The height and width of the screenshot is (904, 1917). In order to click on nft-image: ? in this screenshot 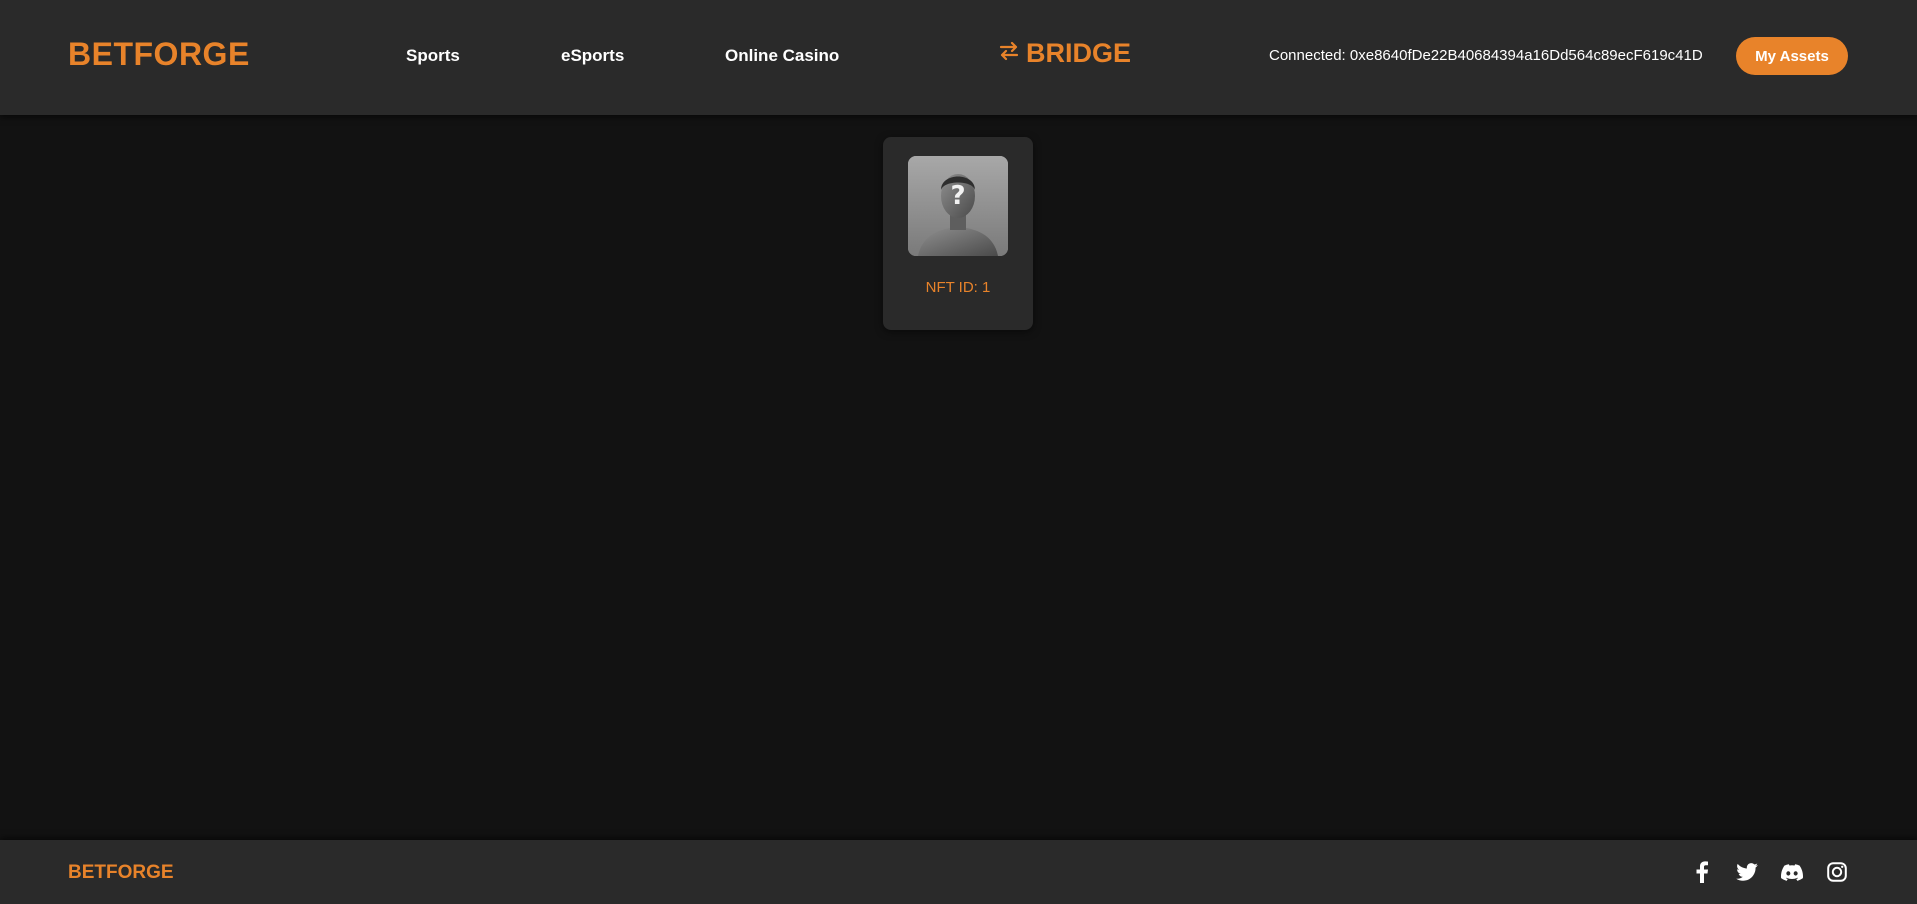, I will do `click(958, 206)`.